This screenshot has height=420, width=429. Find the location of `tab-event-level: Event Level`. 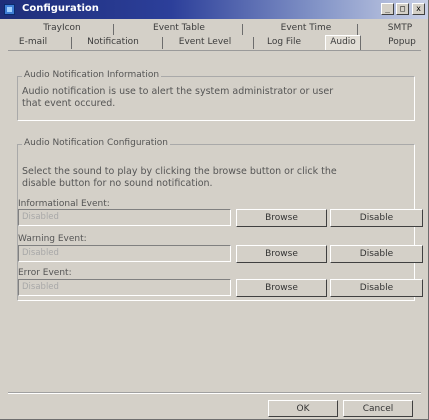

tab-event-level: Event Level is located at coordinates (205, 42).